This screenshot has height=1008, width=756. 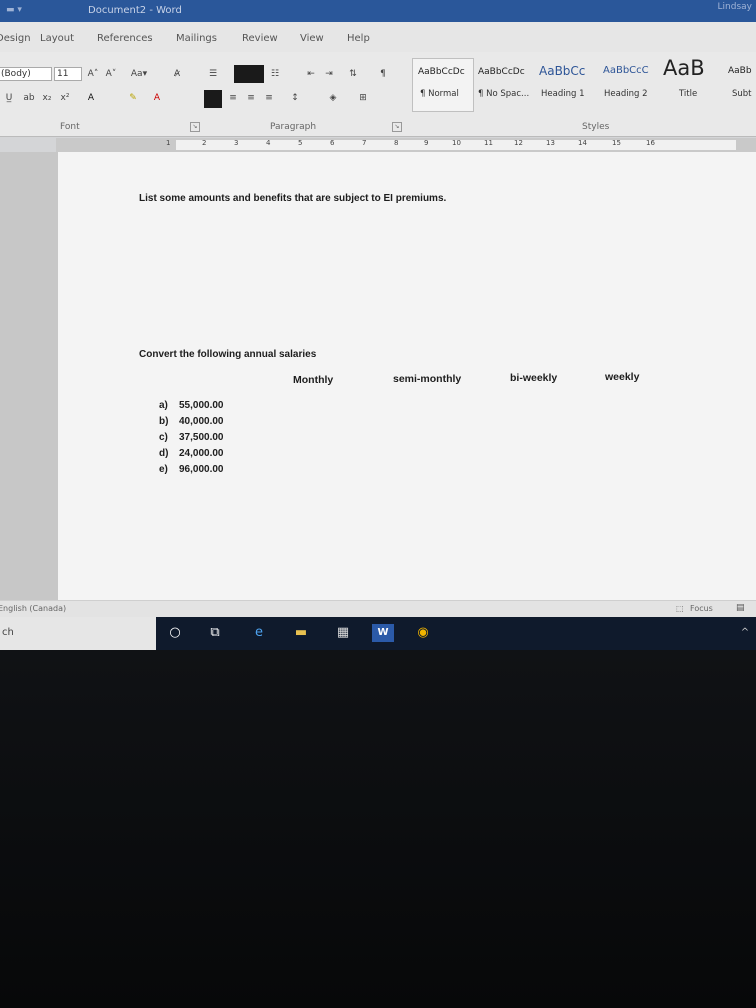 What do you see at coordinates (358, 38) in the screenshot?
I see `tab-help: Help` at bounding box center [358, 38].